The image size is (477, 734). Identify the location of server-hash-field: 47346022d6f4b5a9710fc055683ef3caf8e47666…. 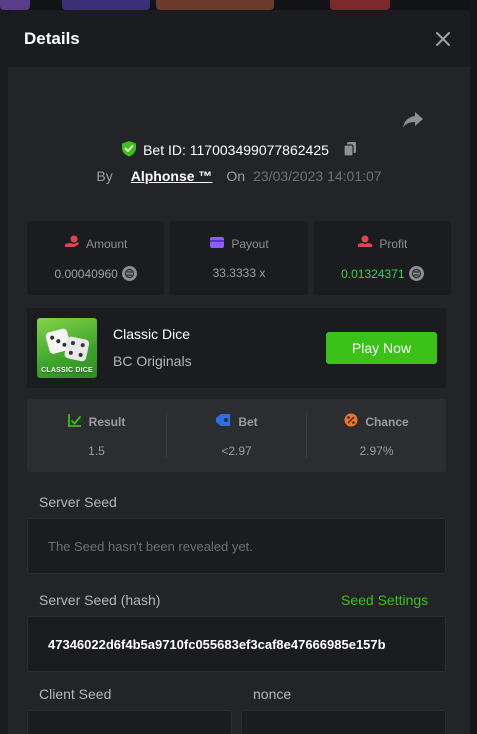
(236, 644).